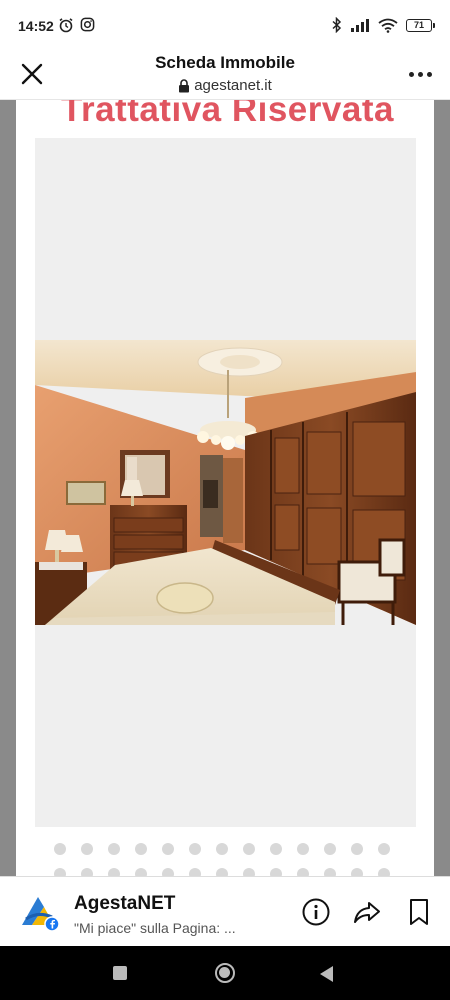 The width and height of the screenshot is (450, 1000). What do you see at coordinates (225, 62) in the screenshot?
I see `page-title: Scheda Immobile` at bounding box center [225, 62].